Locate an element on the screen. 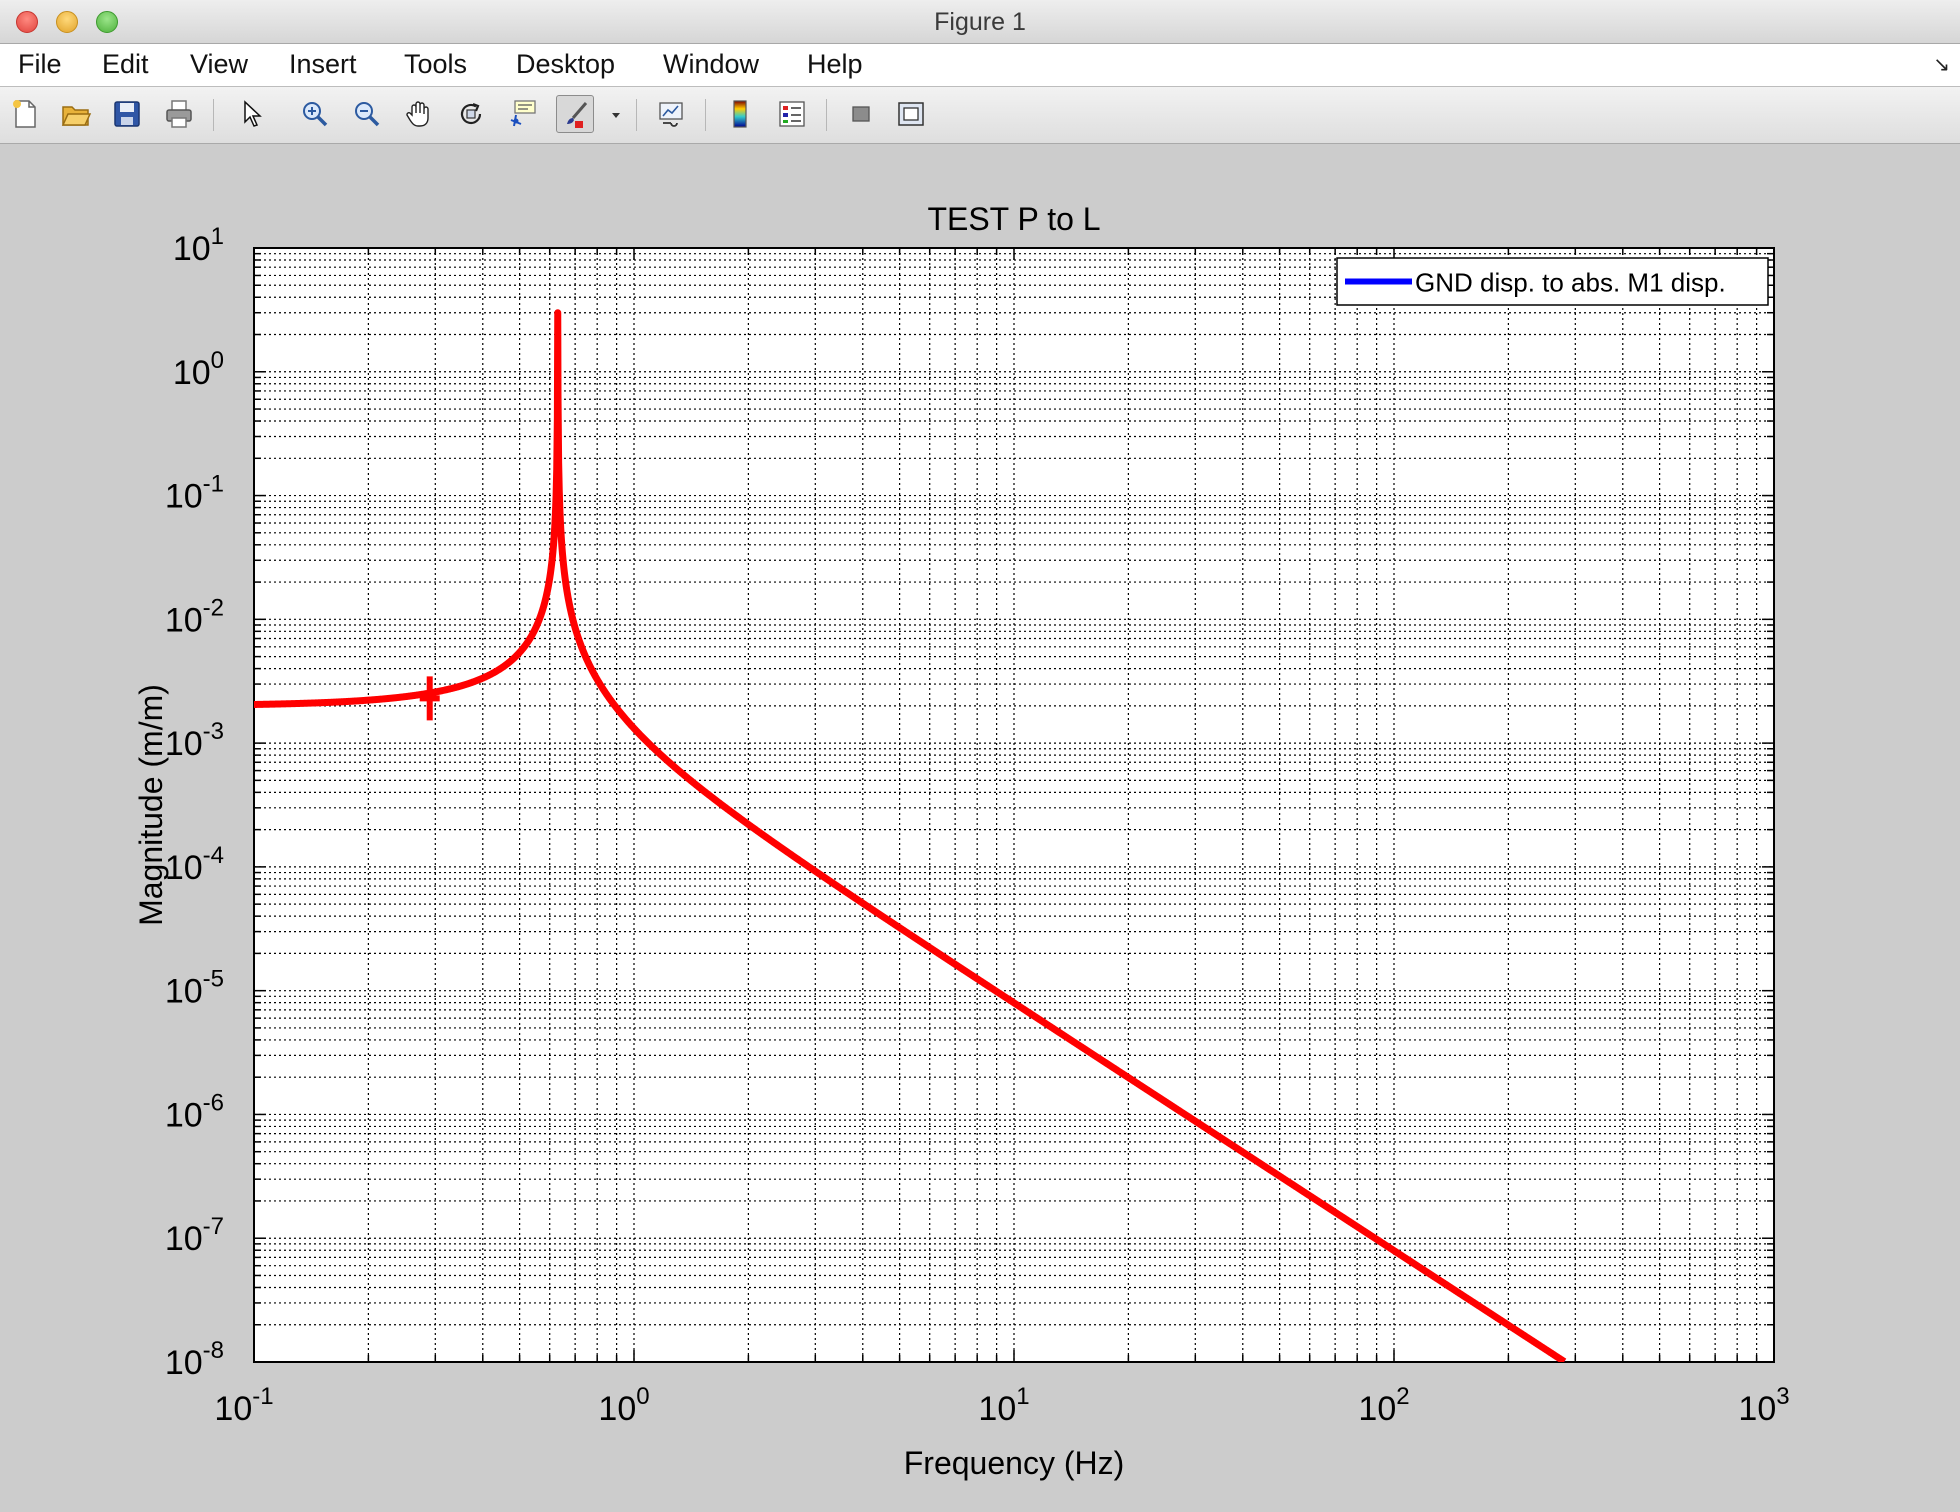 The image size is (1960, 1512). x-axis-label: Frequency (Hz) is located at coordinates (1014, 1463).